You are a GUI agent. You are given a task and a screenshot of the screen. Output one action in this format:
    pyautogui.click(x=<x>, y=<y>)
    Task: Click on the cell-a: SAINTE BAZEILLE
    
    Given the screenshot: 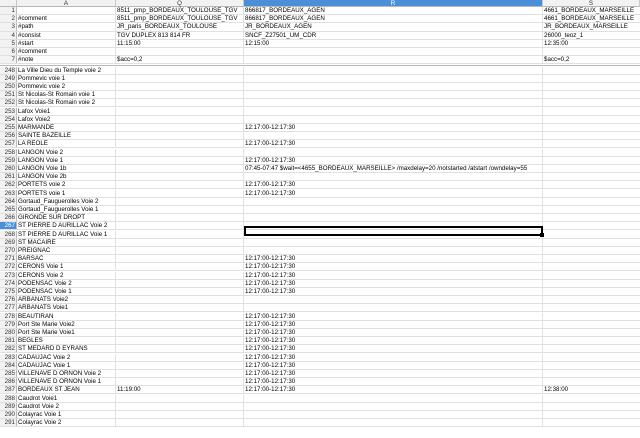 What is the action you would take?
    pyautogui.click(x=66, y=136)
    